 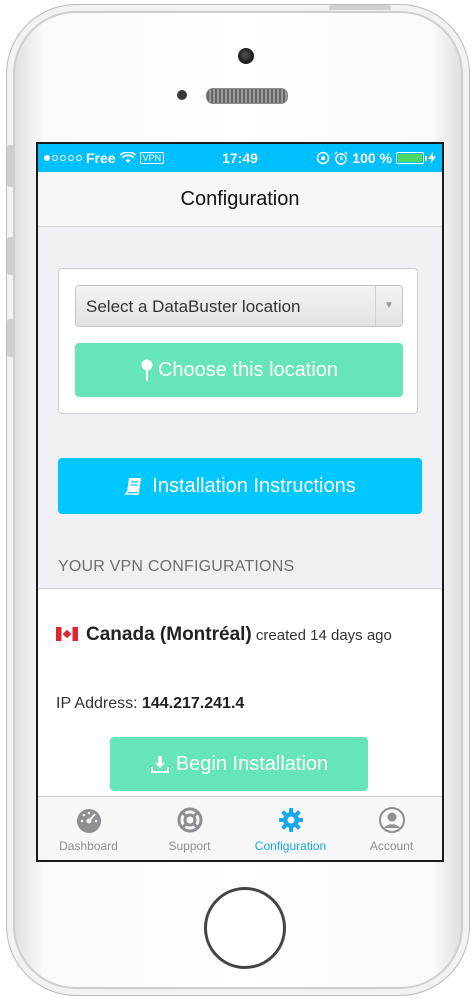 What do you see at coordinates (252, 763) in the screenshot?
I see `begin-installation-label: Begin Installation` at bounding box center [252, 763].